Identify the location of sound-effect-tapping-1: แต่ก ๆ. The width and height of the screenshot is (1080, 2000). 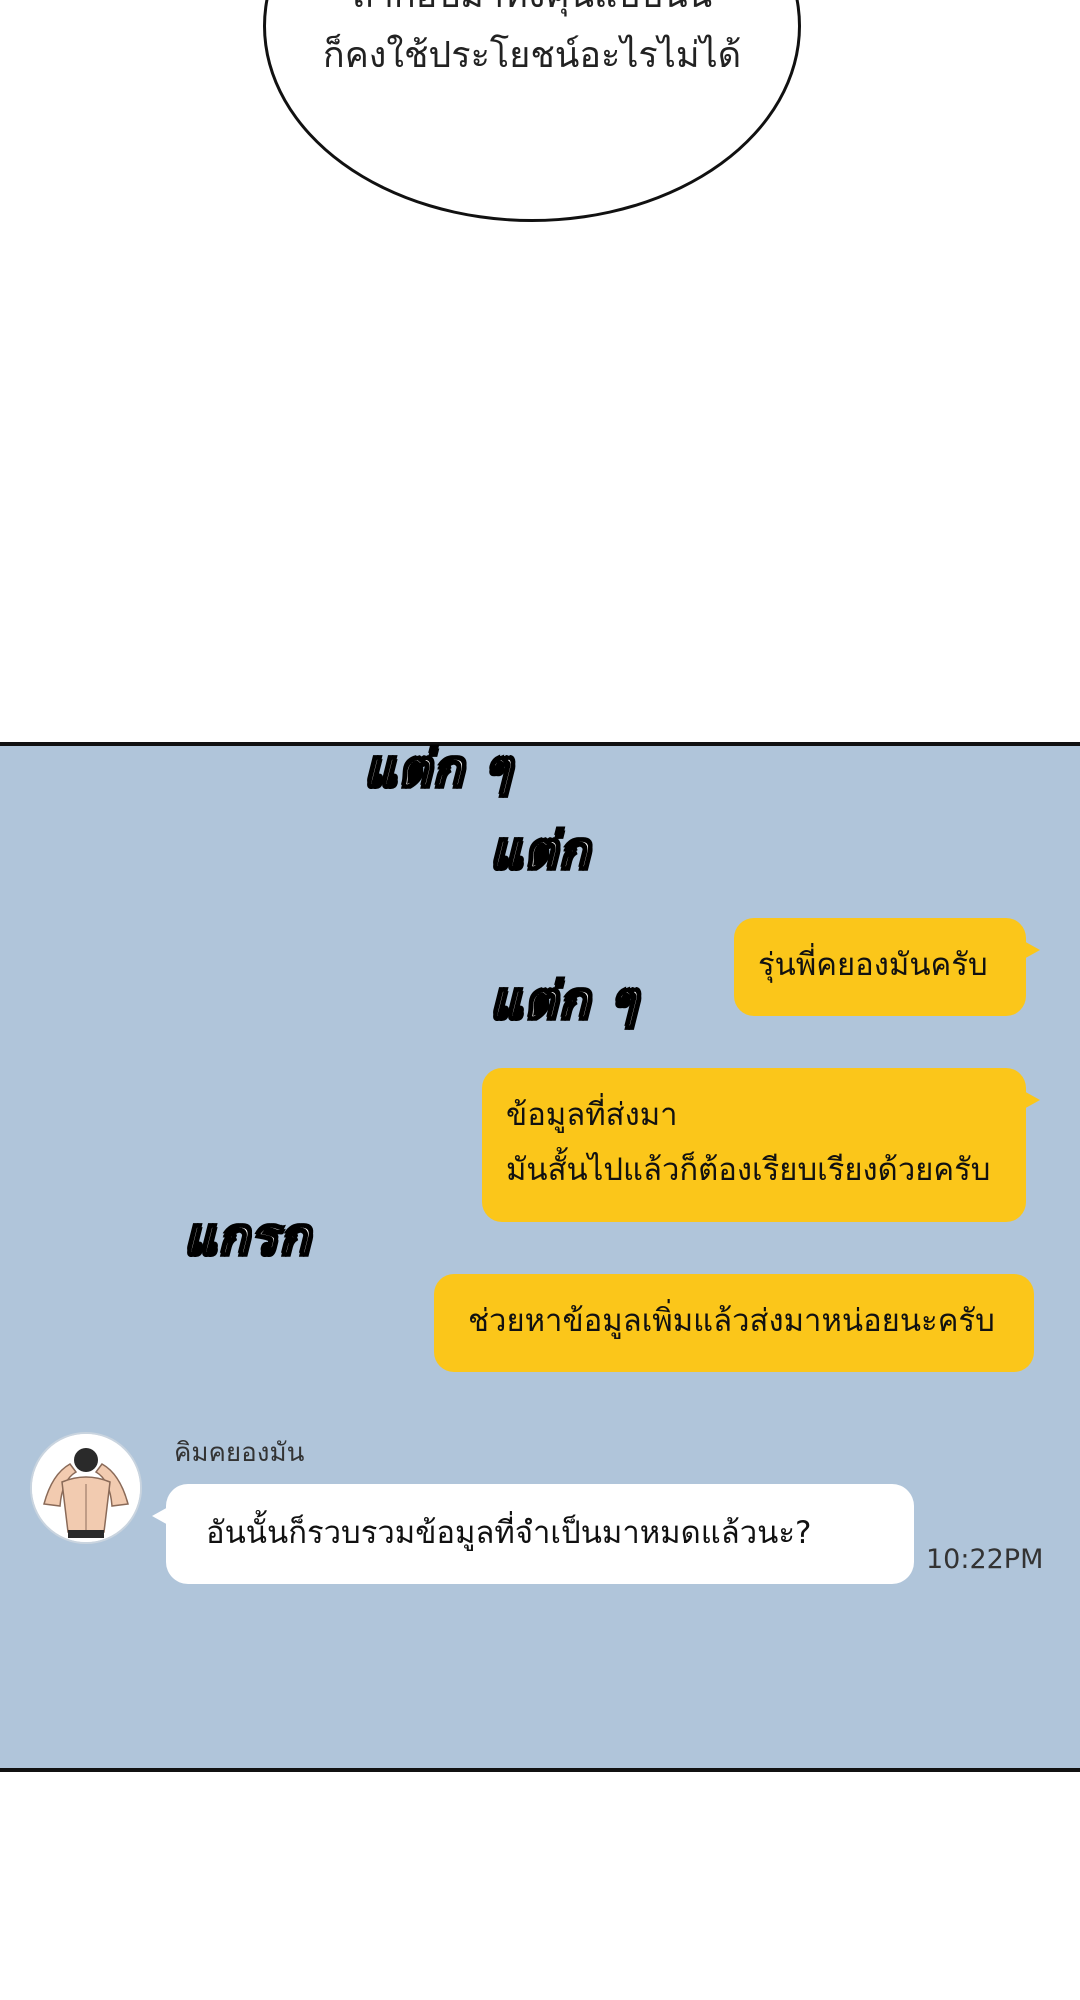
(438, 769).